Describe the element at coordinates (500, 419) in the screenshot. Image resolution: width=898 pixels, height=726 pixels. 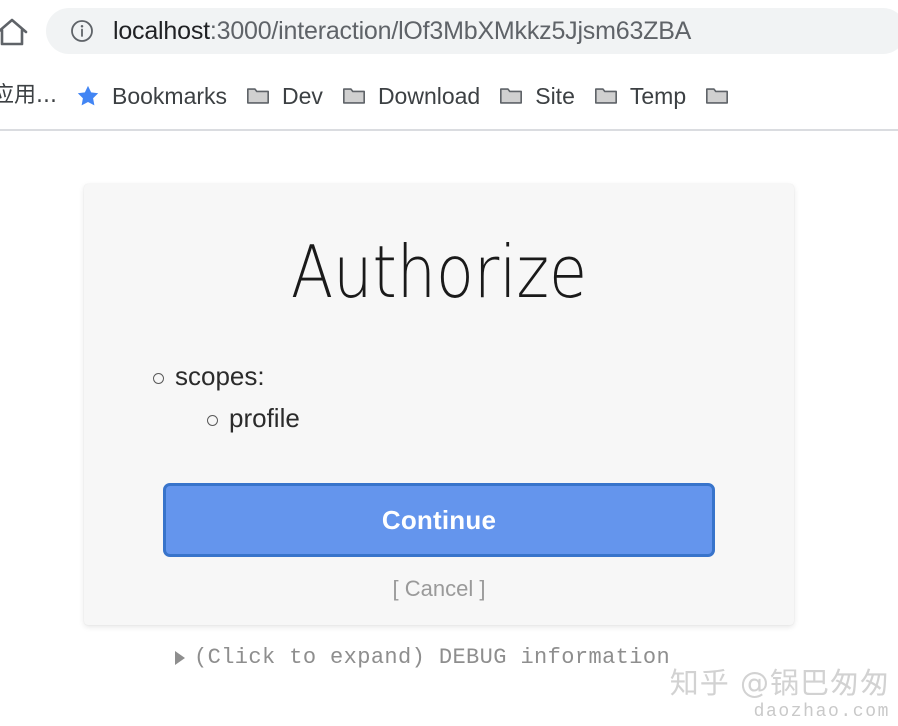
I see `list-item: profile` at that location.